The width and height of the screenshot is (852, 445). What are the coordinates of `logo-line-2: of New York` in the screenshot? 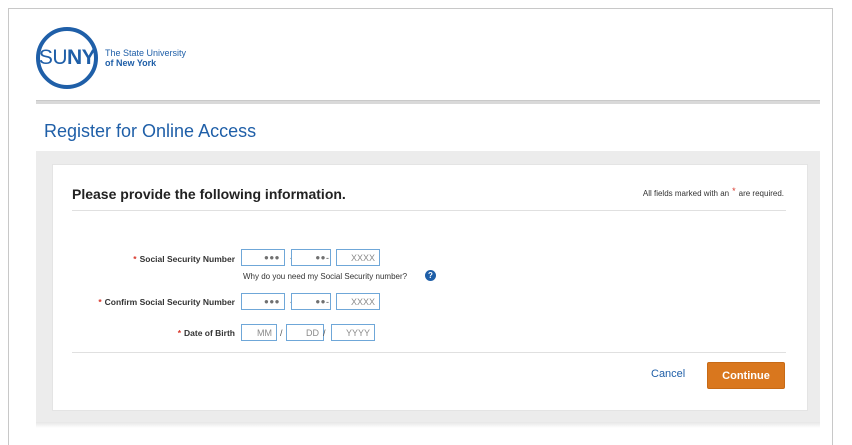 It's located at (131, 63).